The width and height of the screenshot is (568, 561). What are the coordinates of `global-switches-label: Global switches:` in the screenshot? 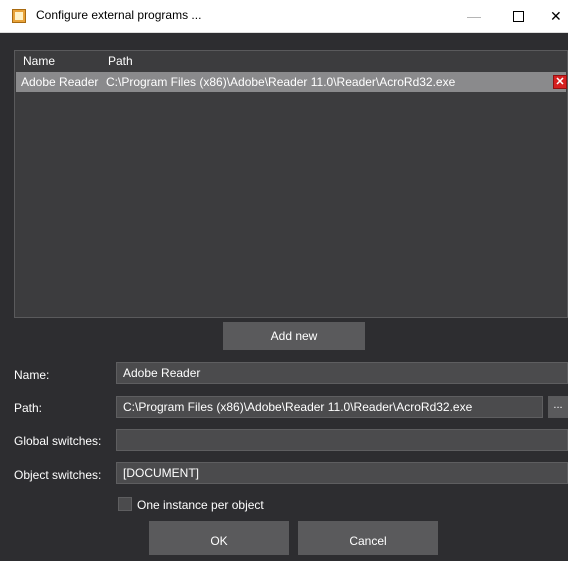 It's located at (58, 441).